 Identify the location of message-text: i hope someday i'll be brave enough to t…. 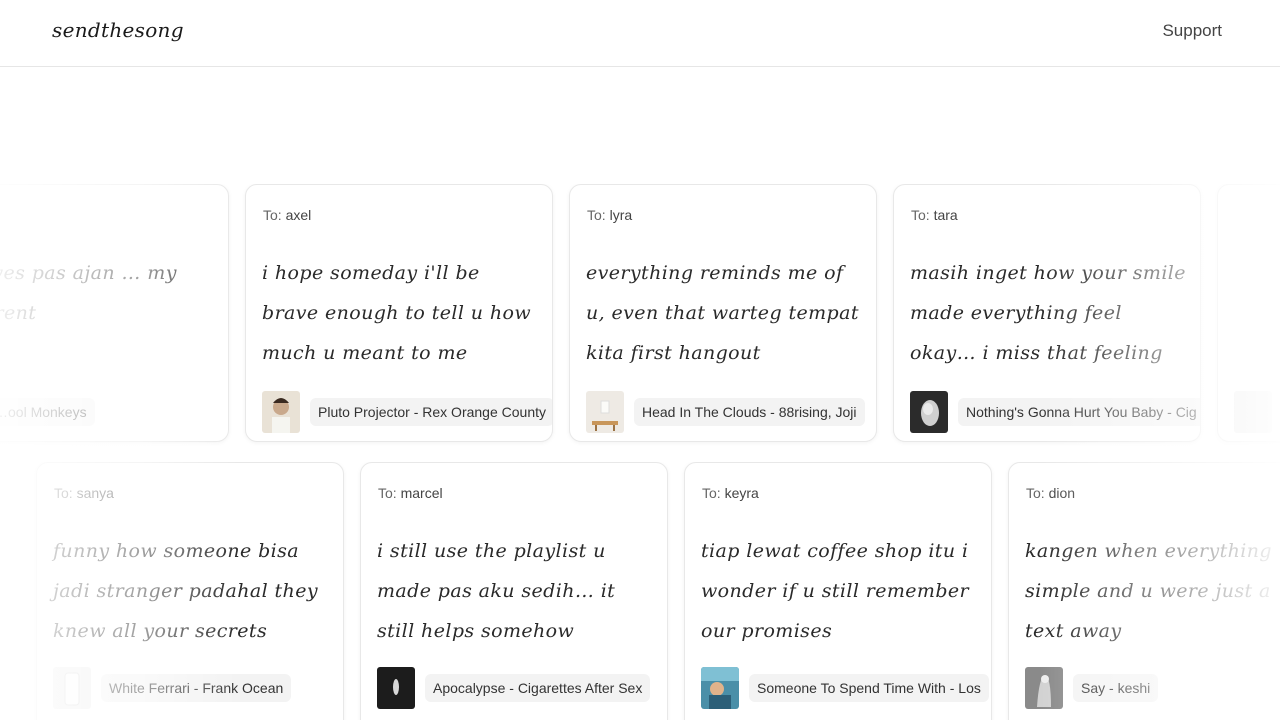
(396, 313).